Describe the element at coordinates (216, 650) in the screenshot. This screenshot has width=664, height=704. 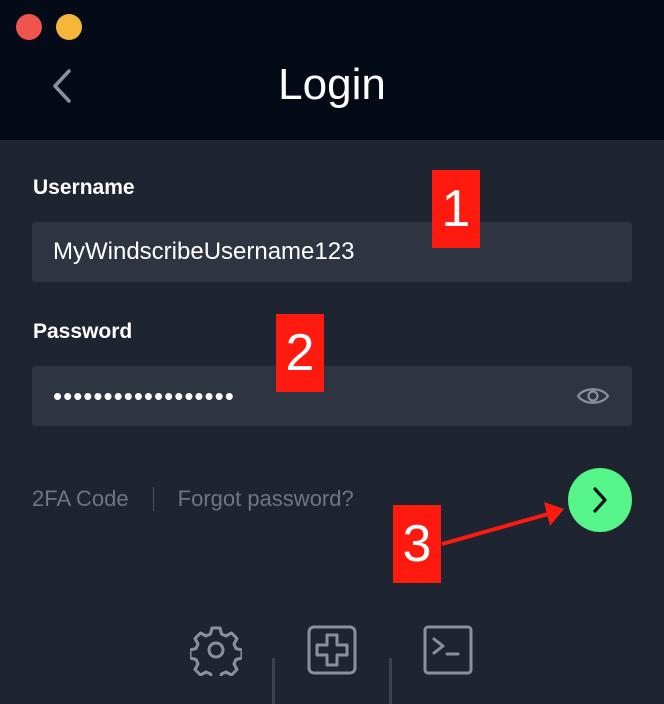
I see `gear-icon` at that location.